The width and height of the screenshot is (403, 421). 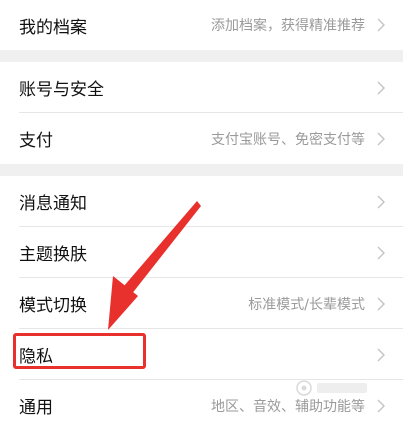 I want to click on row-label: 账号与安全, so click(x=61, y=90).